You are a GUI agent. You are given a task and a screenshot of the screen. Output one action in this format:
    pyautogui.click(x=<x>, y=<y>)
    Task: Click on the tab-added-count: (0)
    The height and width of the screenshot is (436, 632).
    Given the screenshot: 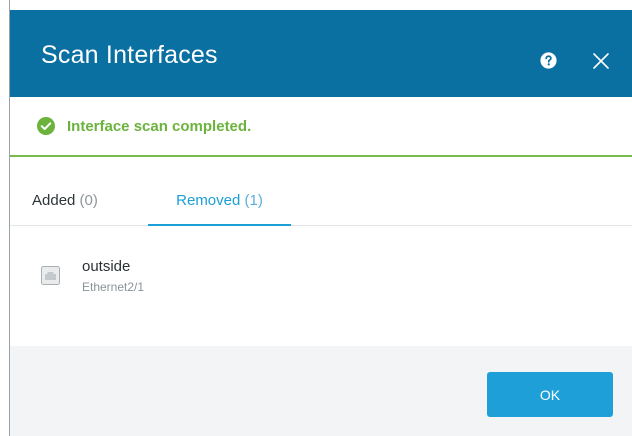 What is the action you would take?
    pyautogui.click(x=88, y=200)
    